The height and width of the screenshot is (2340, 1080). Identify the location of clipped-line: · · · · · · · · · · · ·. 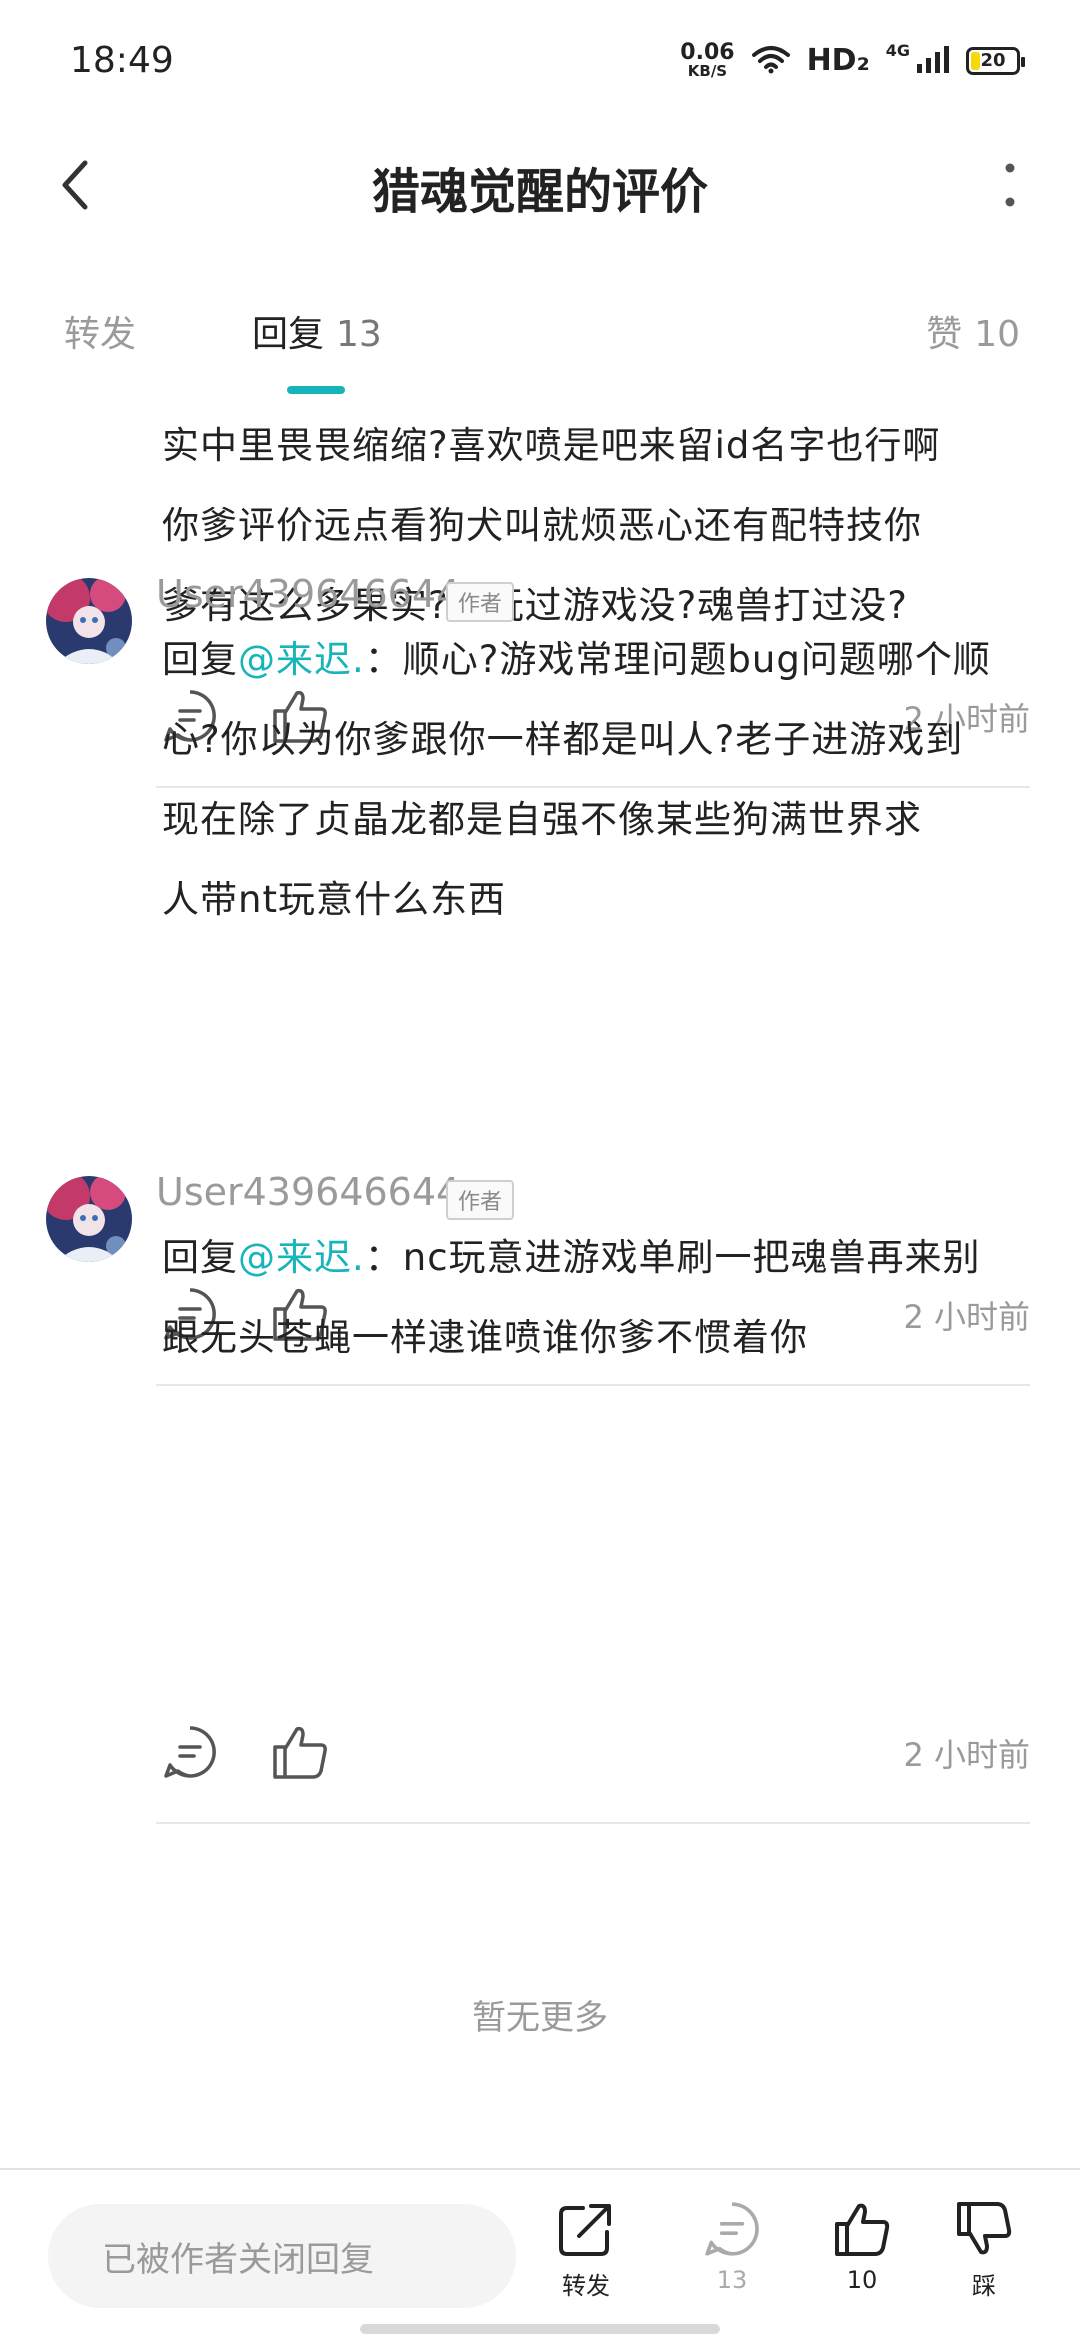
(602, 396).